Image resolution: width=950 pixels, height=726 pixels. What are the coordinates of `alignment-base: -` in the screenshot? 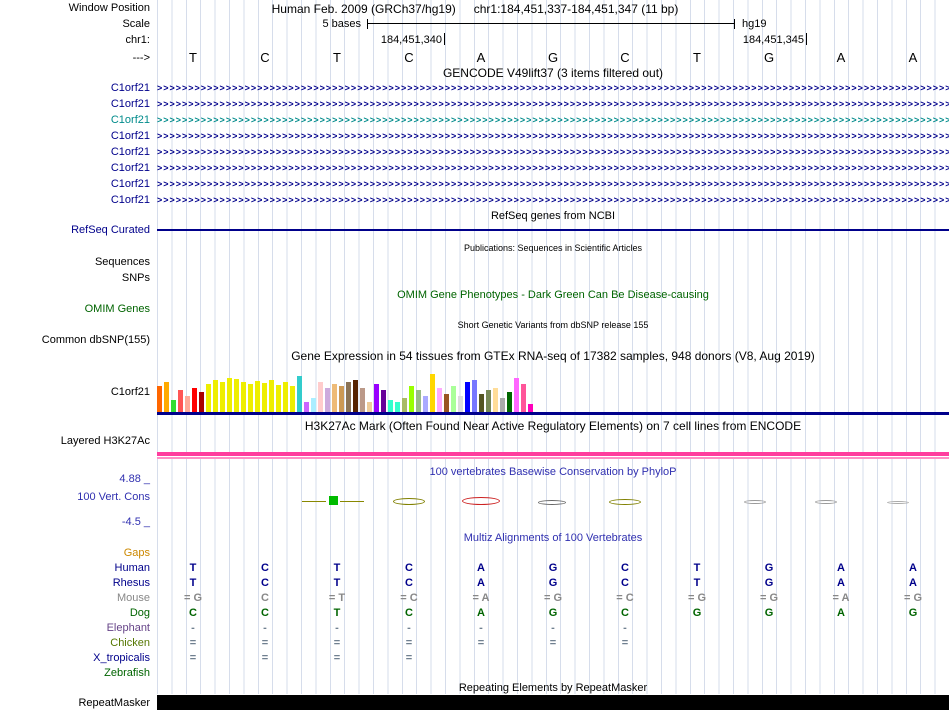 It's located at (265, 628).